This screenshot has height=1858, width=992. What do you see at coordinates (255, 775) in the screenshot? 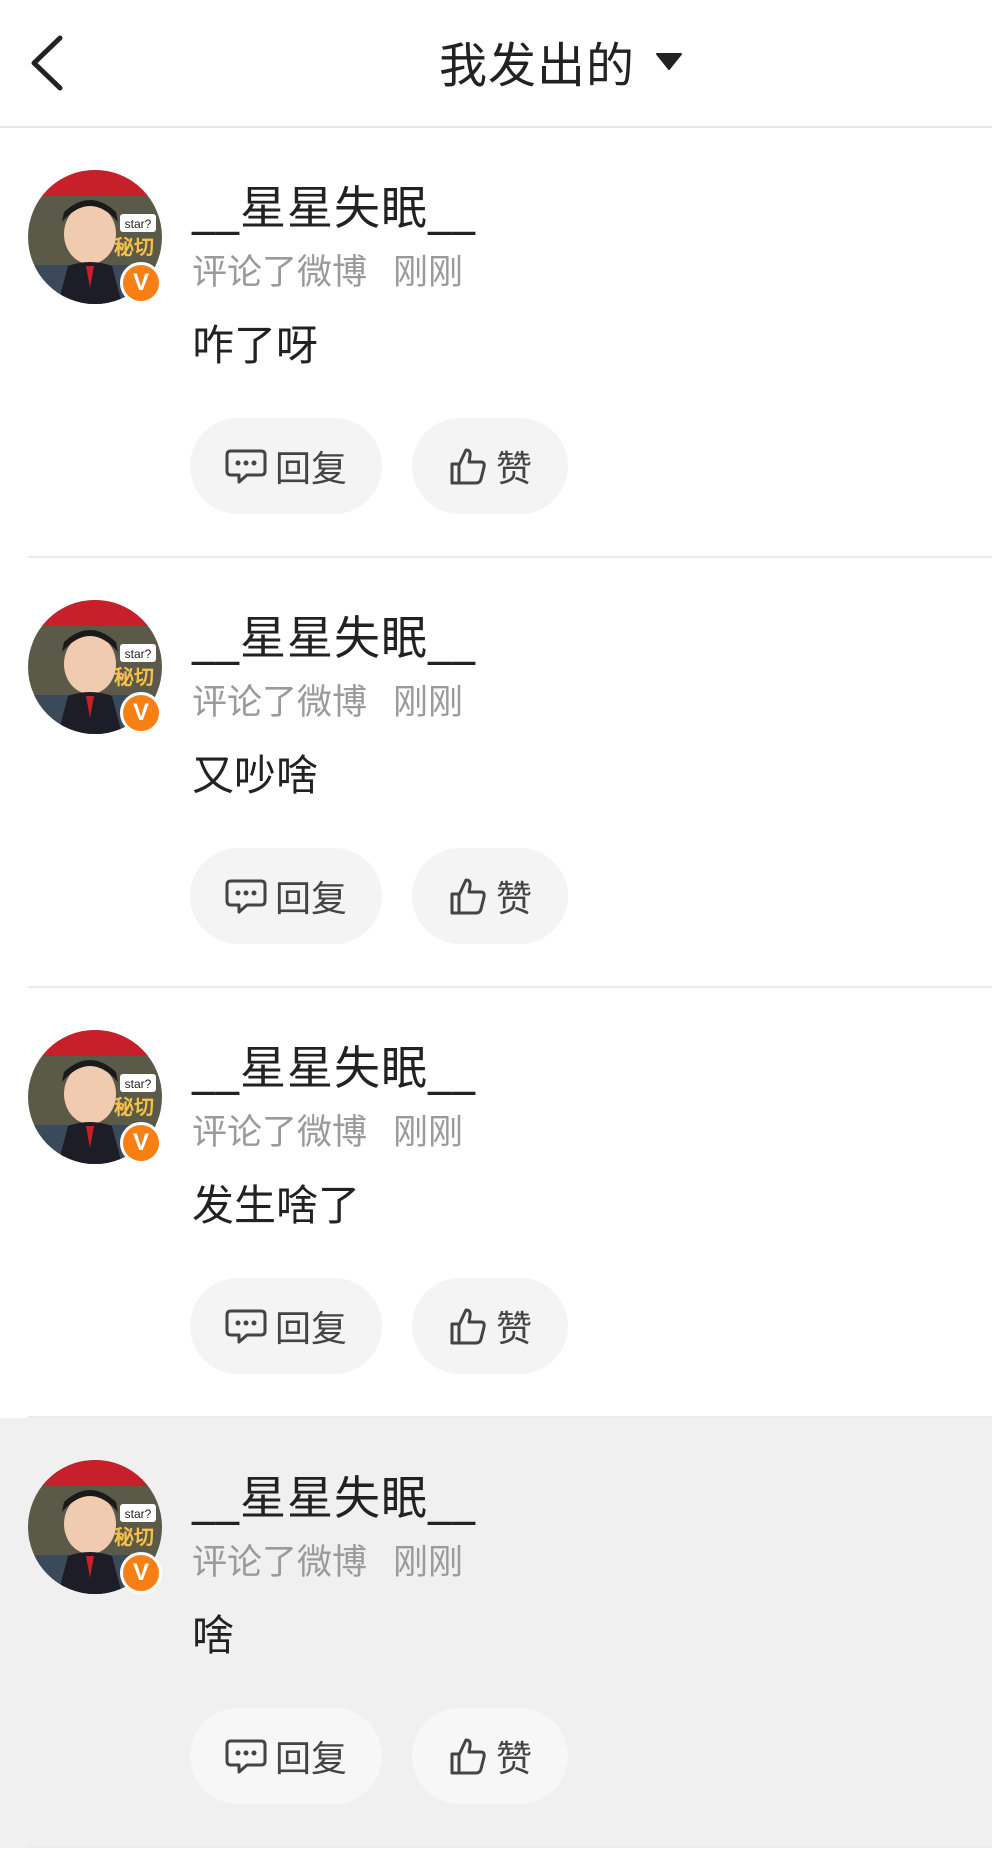
I see `comment-text: 又吵啥` at bounding box center [255, 775].